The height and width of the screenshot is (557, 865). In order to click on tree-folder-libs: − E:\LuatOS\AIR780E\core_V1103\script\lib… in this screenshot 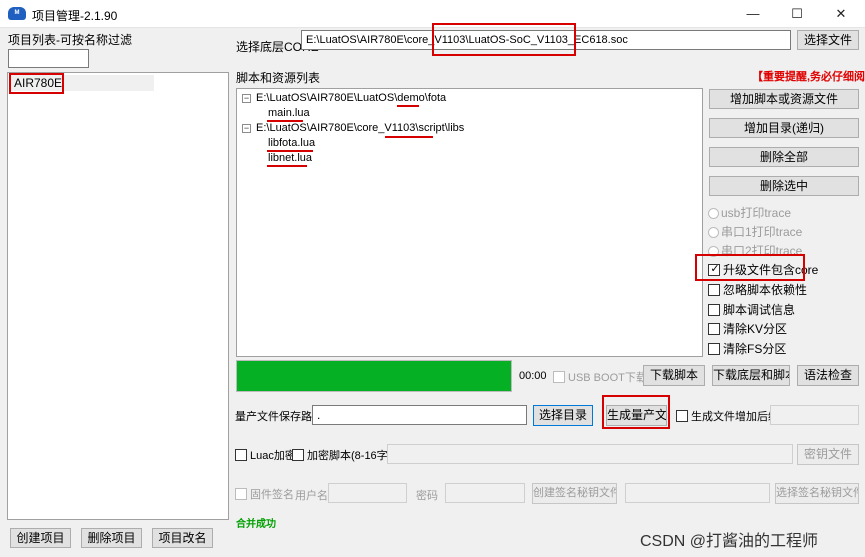, I will do `click(353, 128)`.